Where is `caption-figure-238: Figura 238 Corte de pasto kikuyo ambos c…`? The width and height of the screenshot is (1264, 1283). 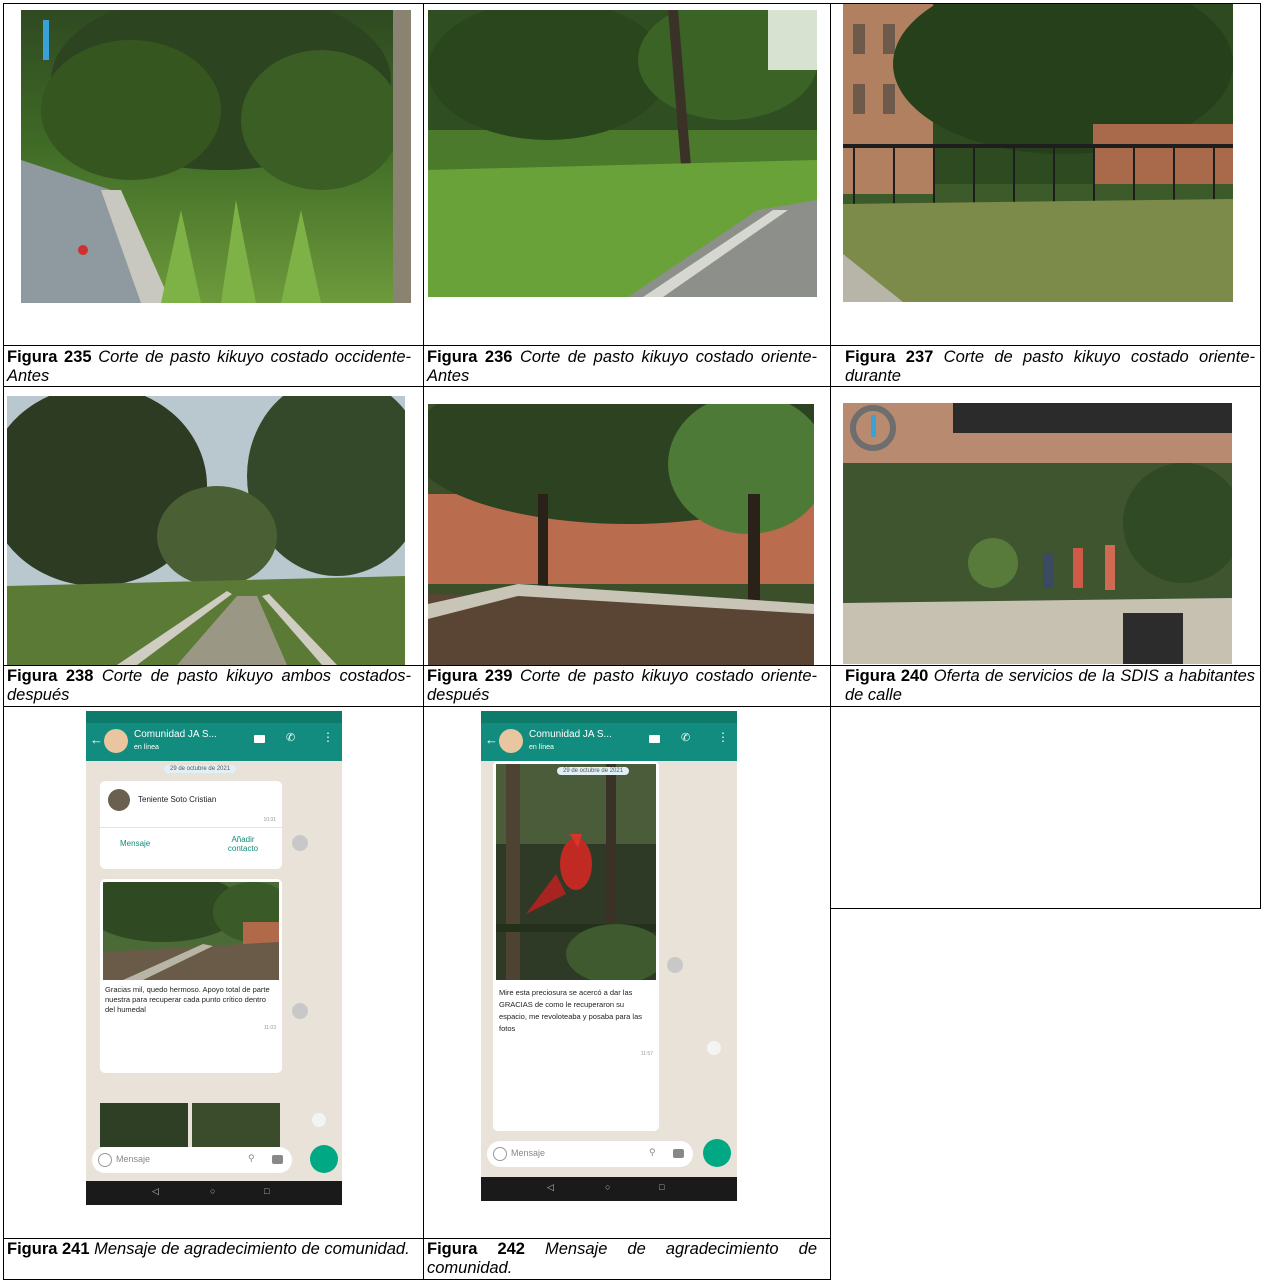 caption-figure-238: Figura 238 Corte de pasto kikuyo ambos c… is located at coordinates (209, 686).